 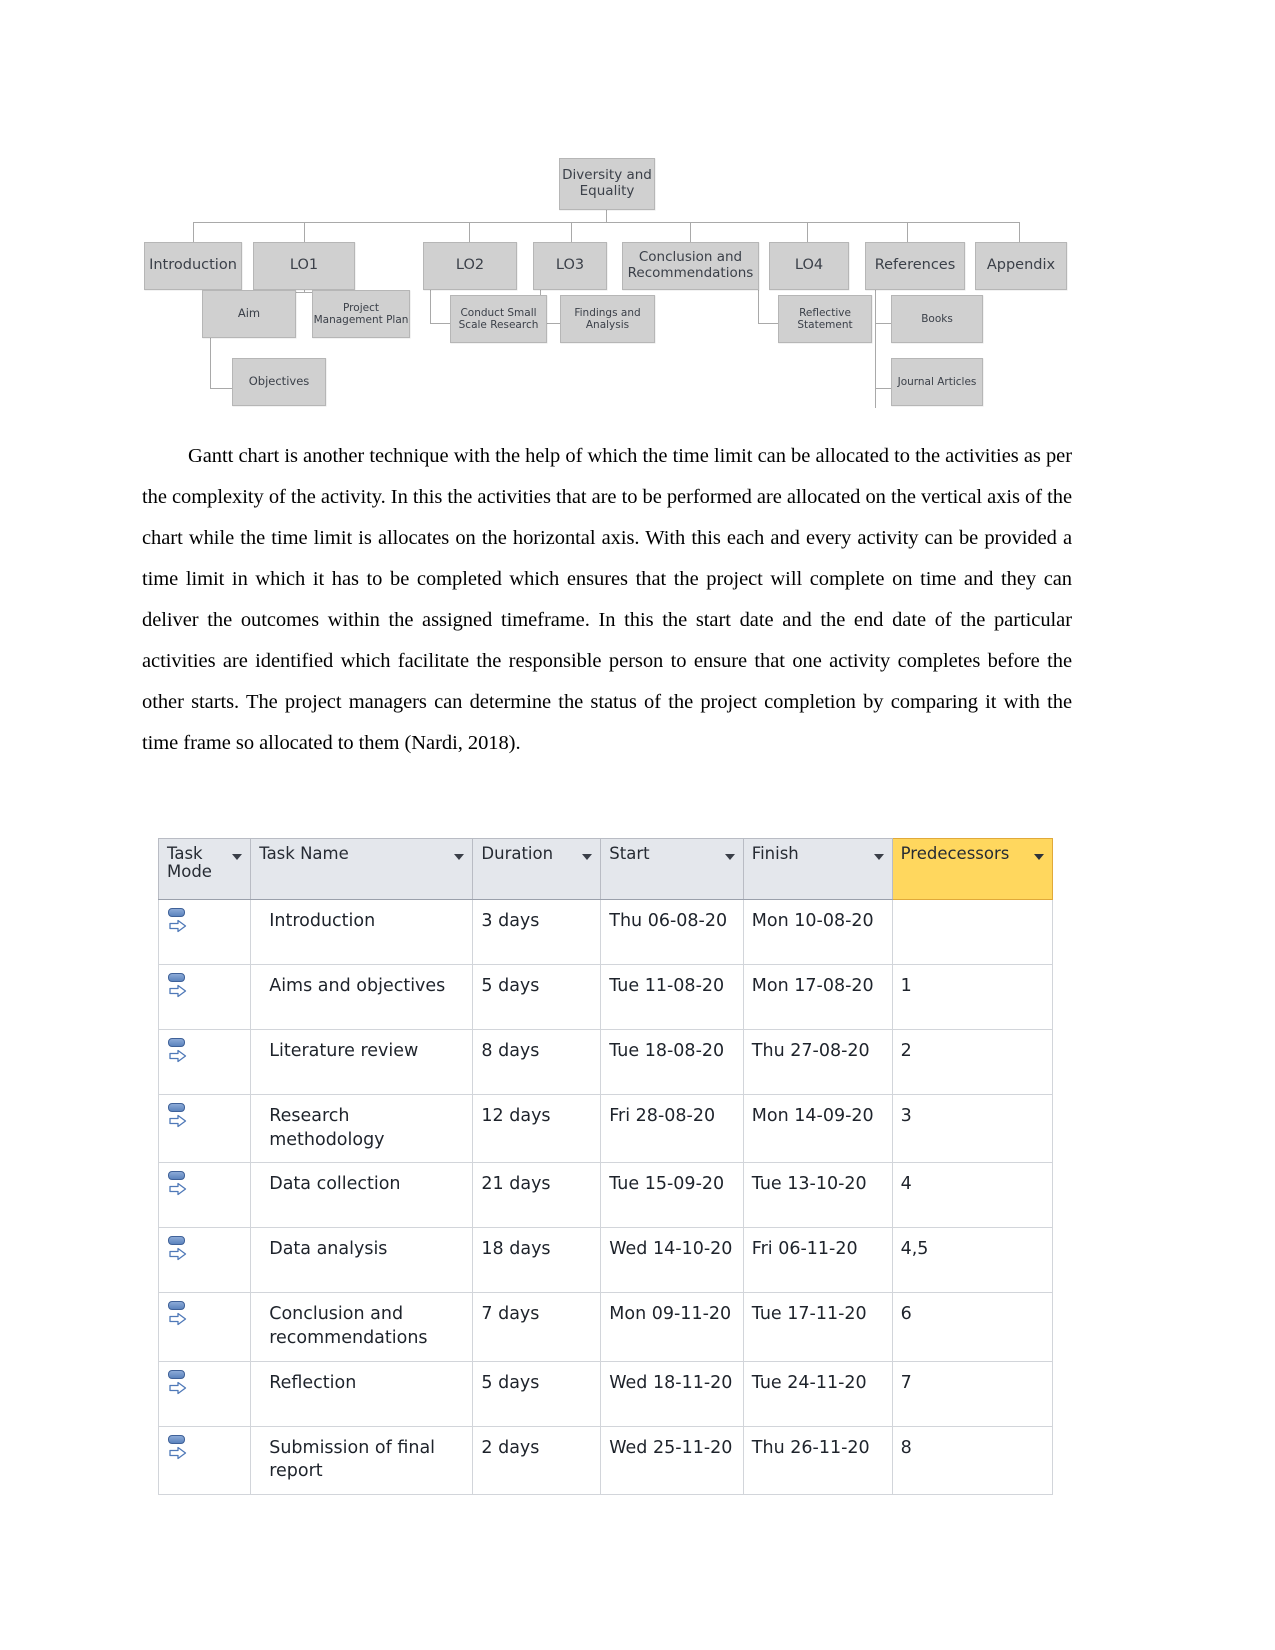 What do you see at coordinates (498, 319) in the screenshot?
I see `wbs-node-conduct-small-scale-research: Conduct Small Scale Research` at bounding box center [498, 319].